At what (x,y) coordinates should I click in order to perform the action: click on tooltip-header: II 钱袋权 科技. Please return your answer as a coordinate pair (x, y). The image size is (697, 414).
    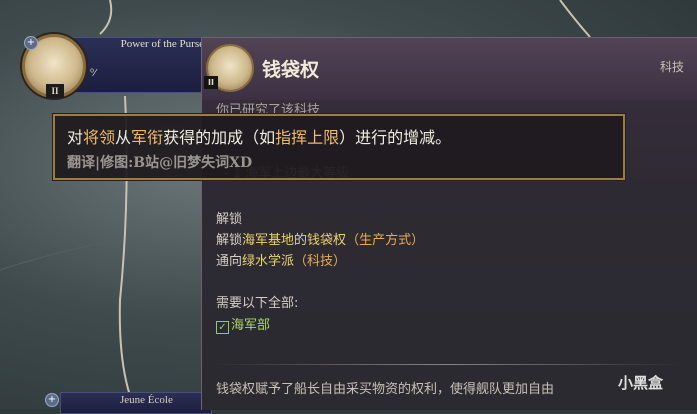
    Looking at the image, I should click on (449, 69).